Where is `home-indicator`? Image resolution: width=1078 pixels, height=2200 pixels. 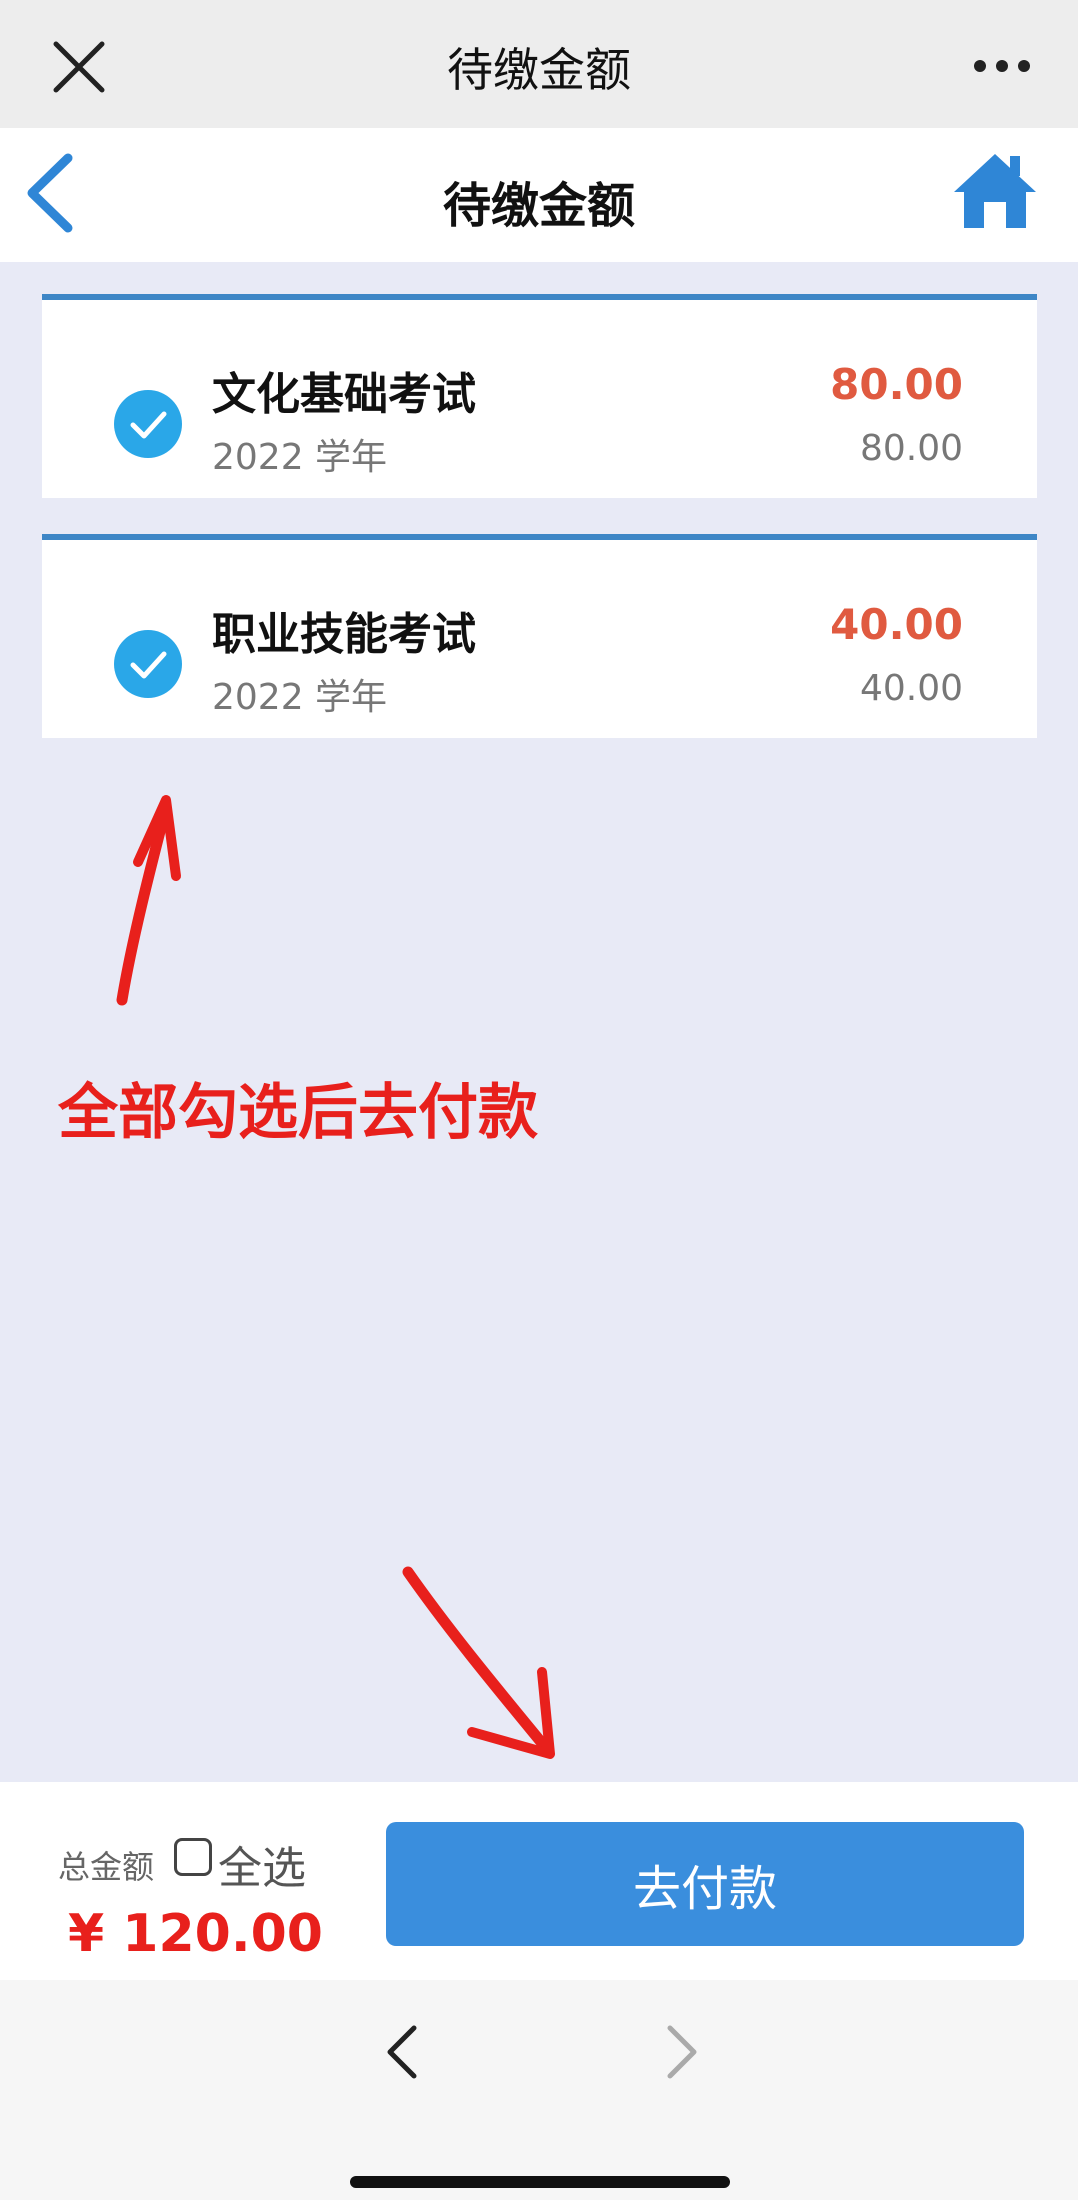
home-indicator is located at coordinates (540, 2182).